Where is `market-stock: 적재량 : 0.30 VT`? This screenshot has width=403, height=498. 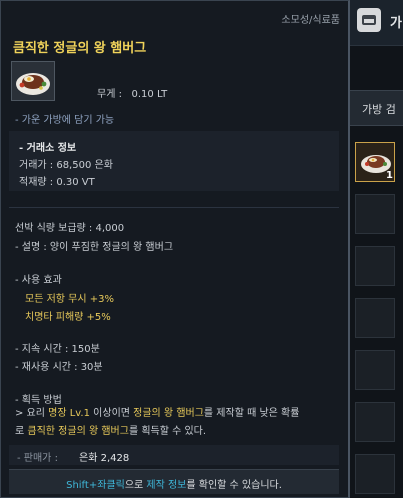
market-stock: 적재량 : 0.30 VT is located at coordinates (57, 182).